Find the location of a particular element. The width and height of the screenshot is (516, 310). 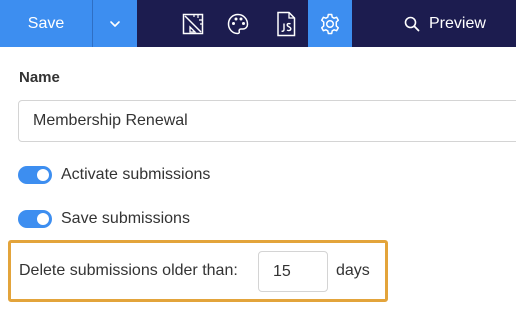

ruler-layout-icon is located at coordinates (193, 23).